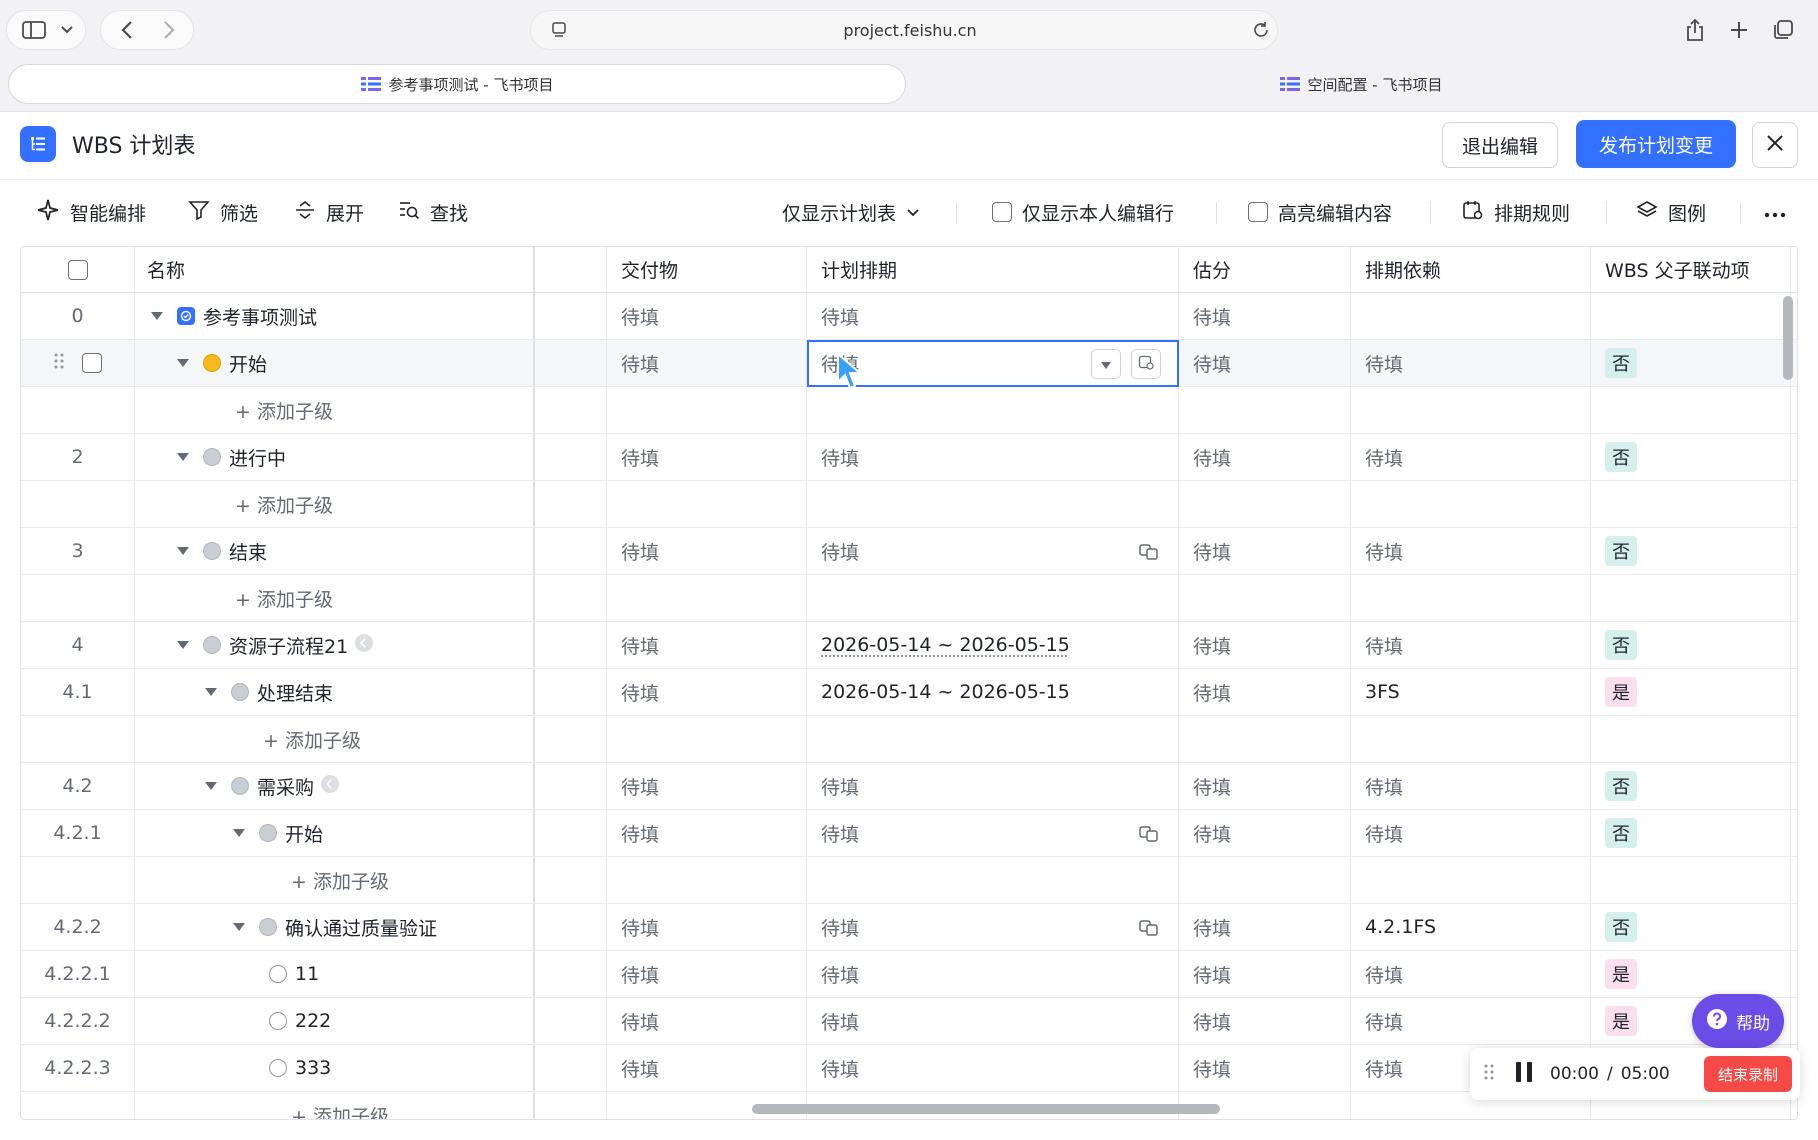 Image resolution: width=1818 pixels, height=1140 pixels. I want to click on table-row: 3 结束 待填 待填 待填 待填 否, so click(909, 551).